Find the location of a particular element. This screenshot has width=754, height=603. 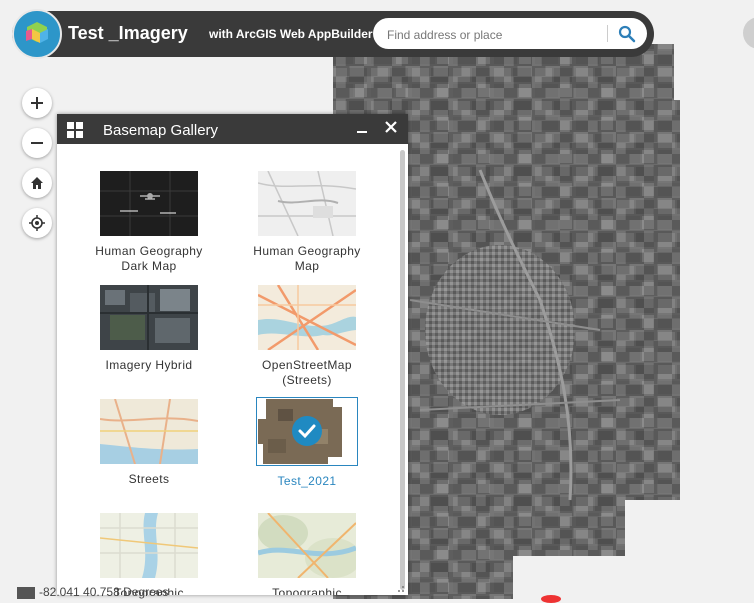

search-icon is located at coordinates (627, 34).